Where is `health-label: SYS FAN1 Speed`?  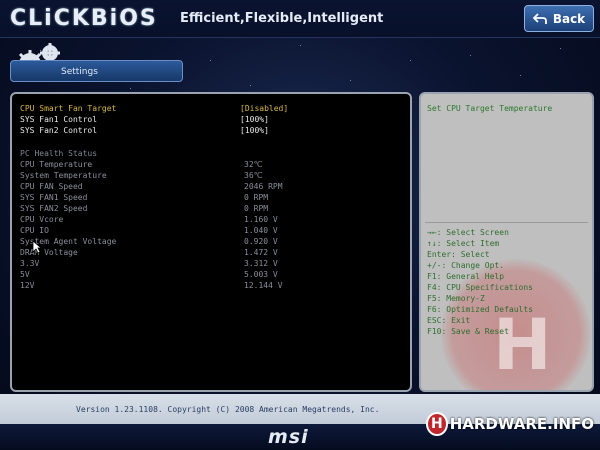
health-label: SYS FAN1 Speed is located at coordinates (54, 197).